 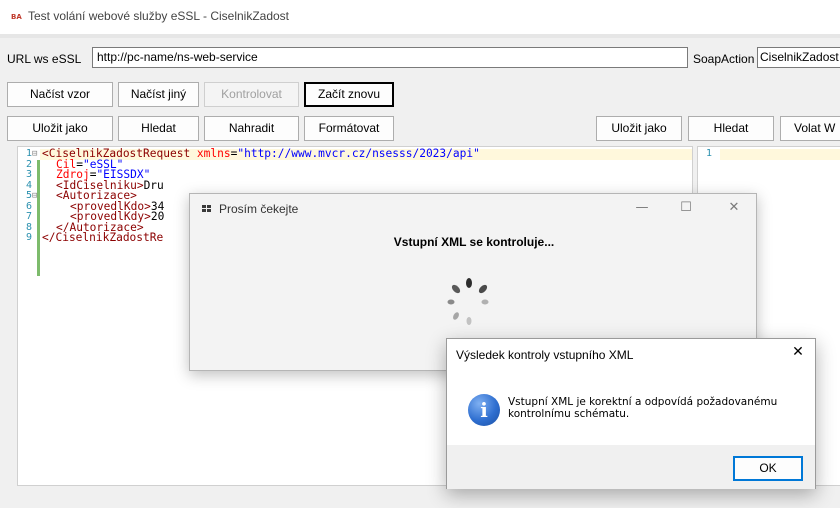 I want to click on line-number: 3, so click(x=28, y=174).